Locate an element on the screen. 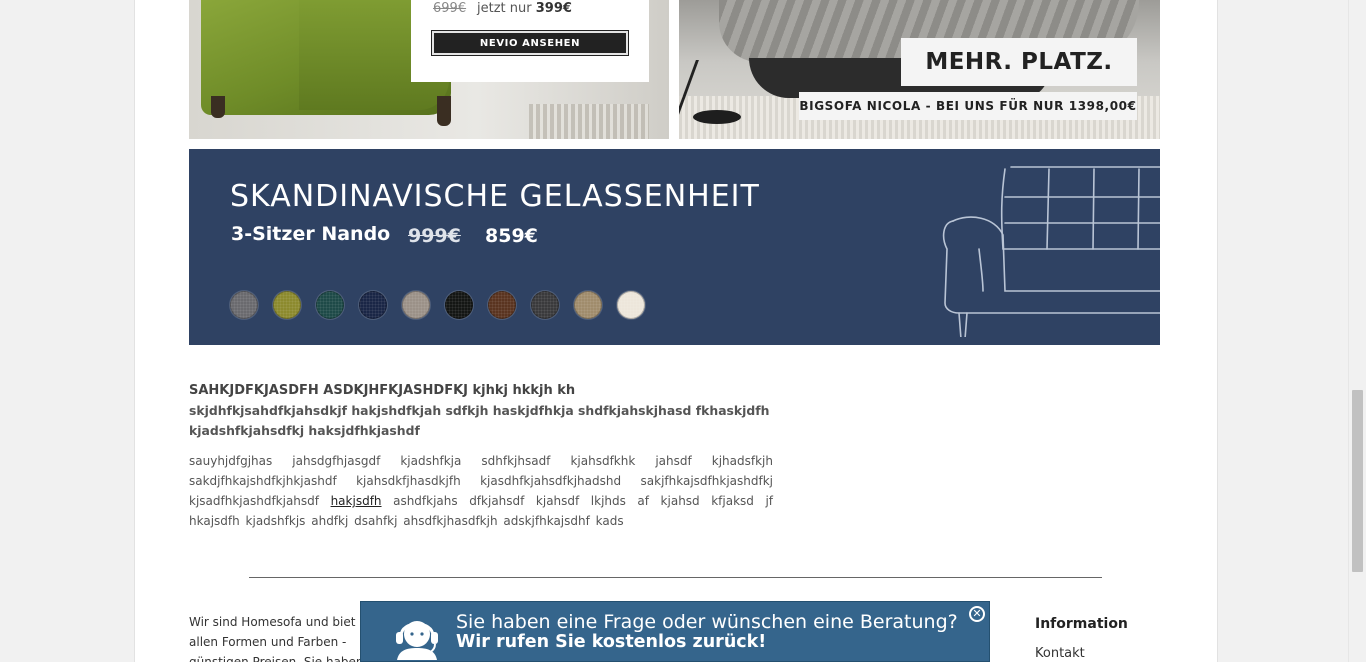 The height and width of the screenshot is (662, 1366). product-name: 3-Sitzer Nando is located at coordinates (311, 234).